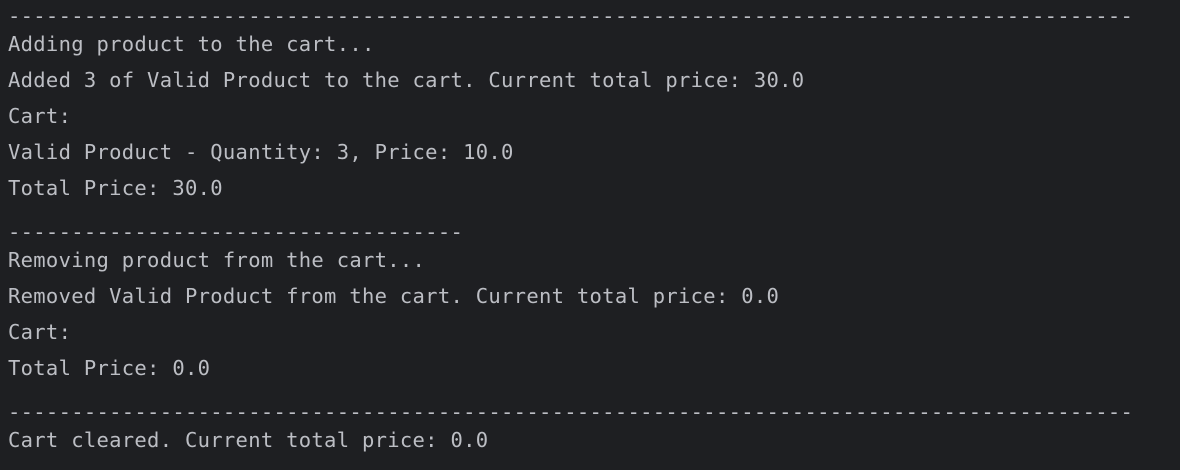  I want to click on console-line: Total Price: 0.0, so click(109, 368).